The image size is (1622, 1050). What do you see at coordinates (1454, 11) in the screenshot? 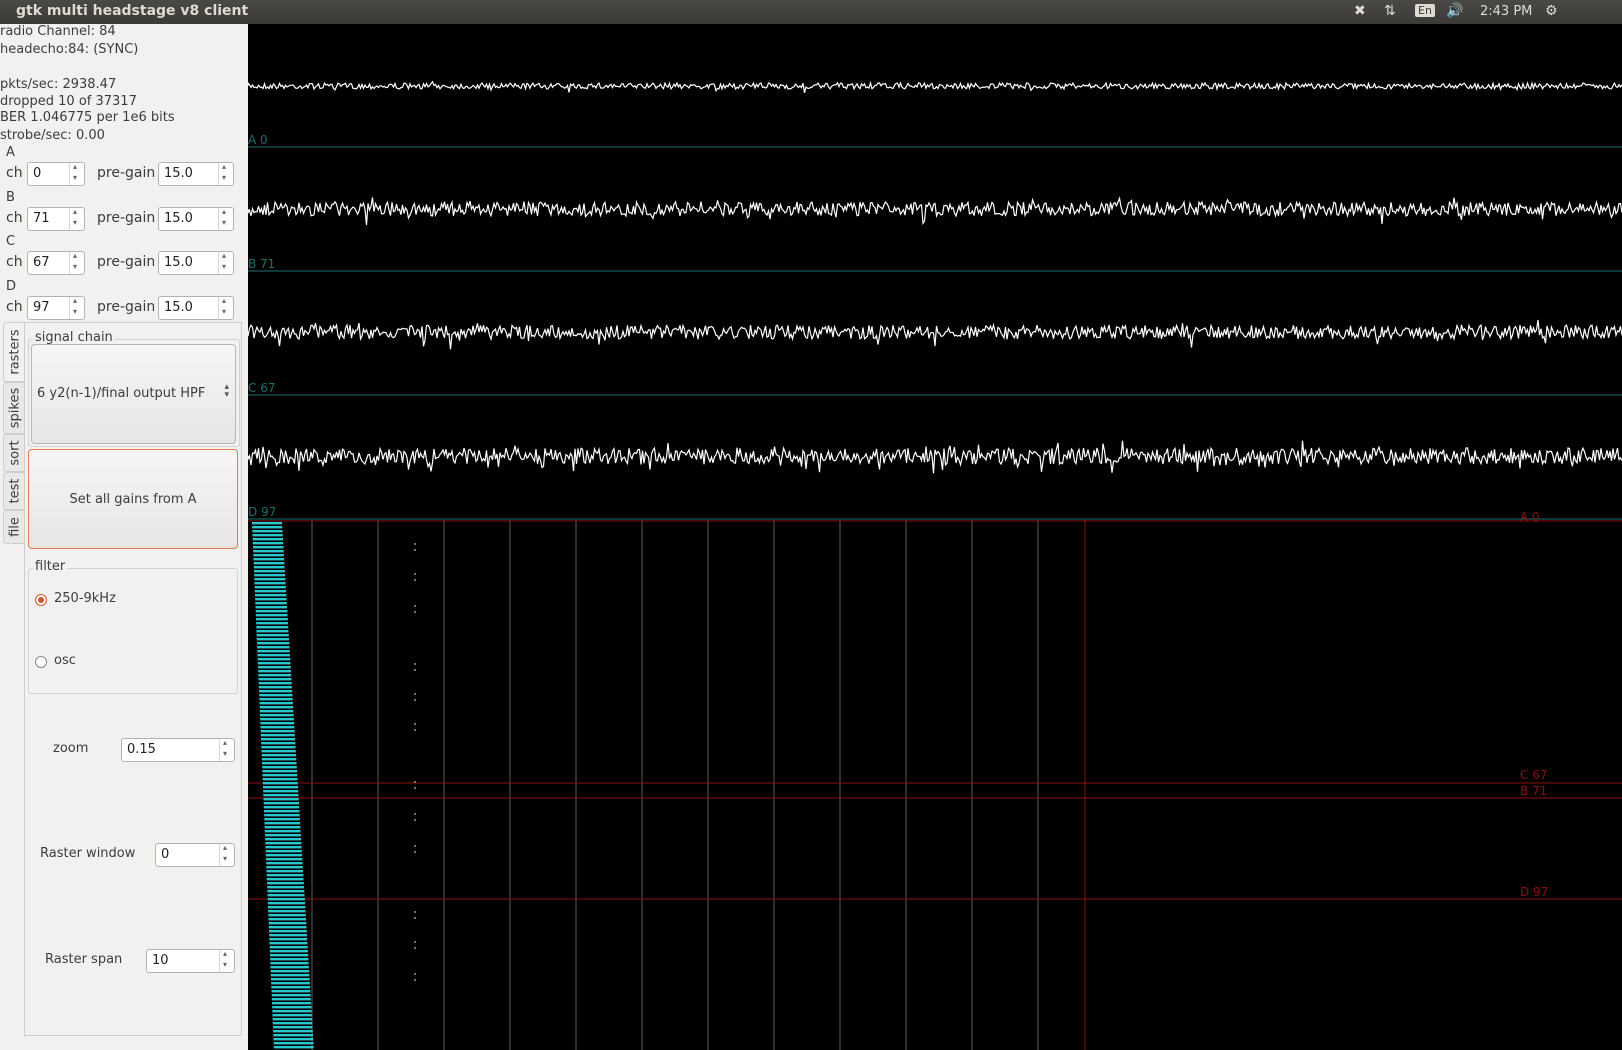
I see `volume-icon: 🔊` at bounding box center [1454, 11].